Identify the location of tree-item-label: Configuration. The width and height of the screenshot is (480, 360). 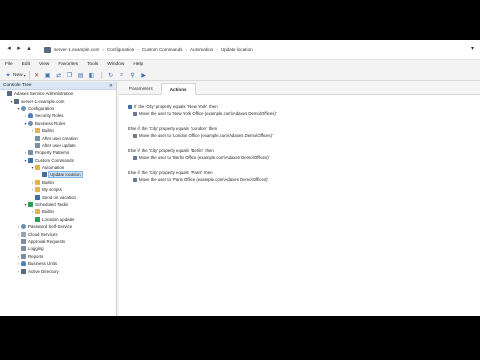
(41, 108).